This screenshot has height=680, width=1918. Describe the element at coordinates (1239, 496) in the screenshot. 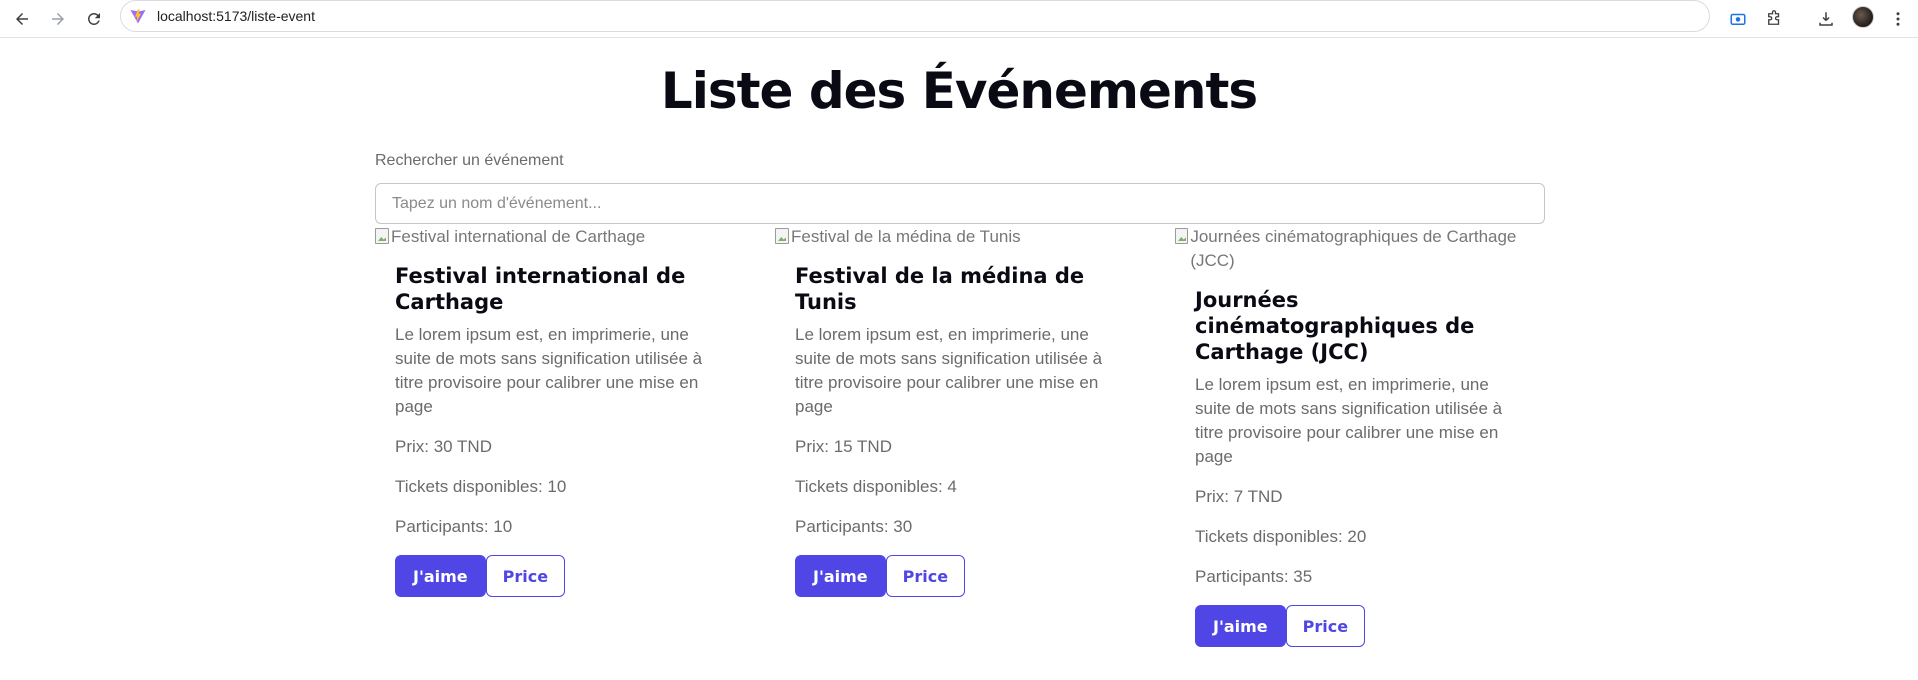

I see `event-price: Prix: 7 TND` at that location.